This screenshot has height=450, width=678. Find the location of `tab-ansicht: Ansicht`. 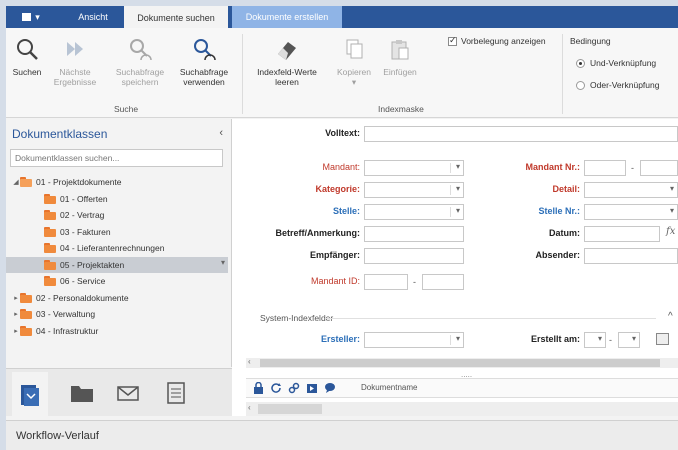

tab-ansicht: Ansicht is located at coordinates (93, 17).